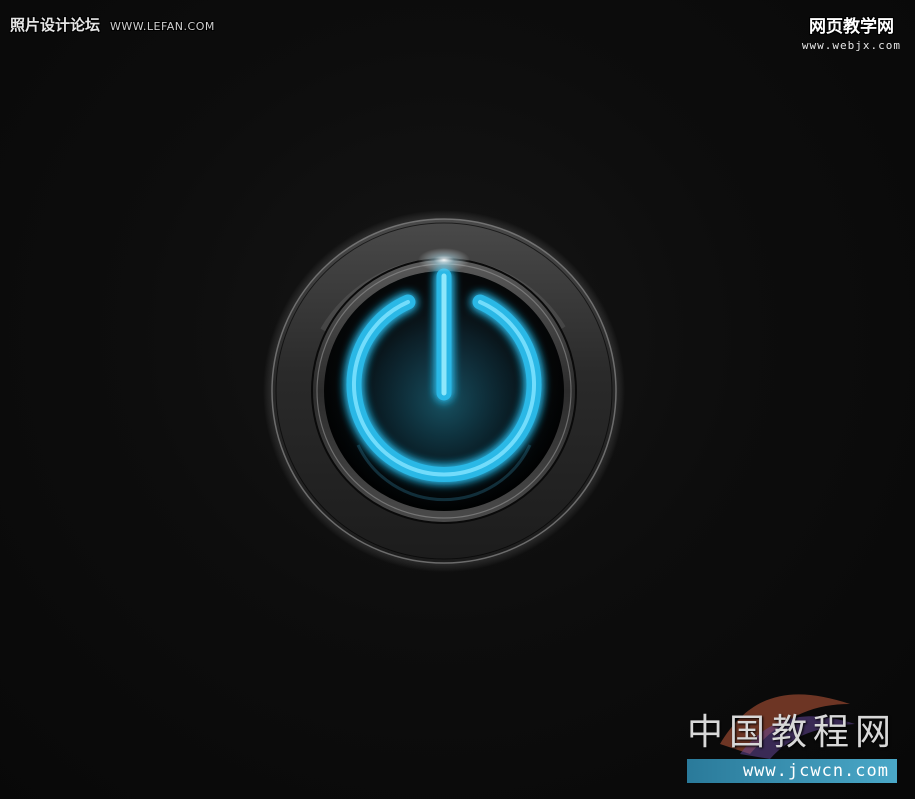 This screenshot has width=915, height=799. What do you see at coordinates (791, 771) in the screenshot?
I see `watermark-site-url: www.jcwcn.com` at bounding box center [791, 771].